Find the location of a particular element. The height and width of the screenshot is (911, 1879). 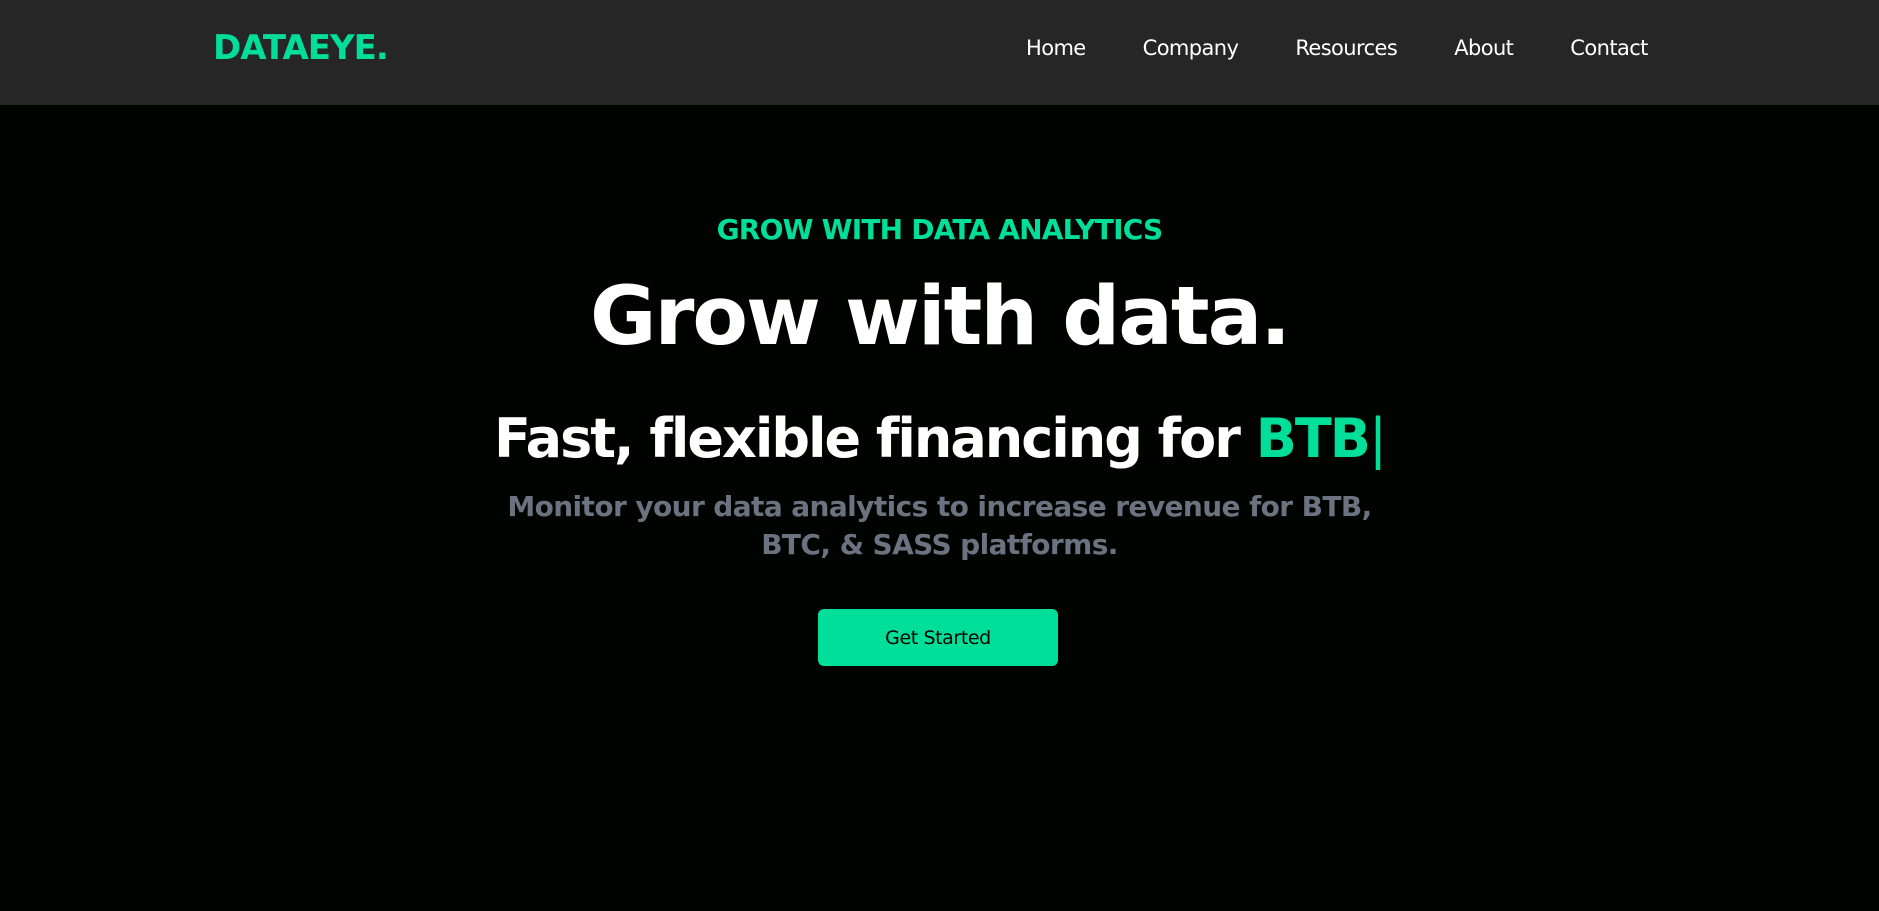

nav-link-contact: Contact is located at coordinates (1609, 48).